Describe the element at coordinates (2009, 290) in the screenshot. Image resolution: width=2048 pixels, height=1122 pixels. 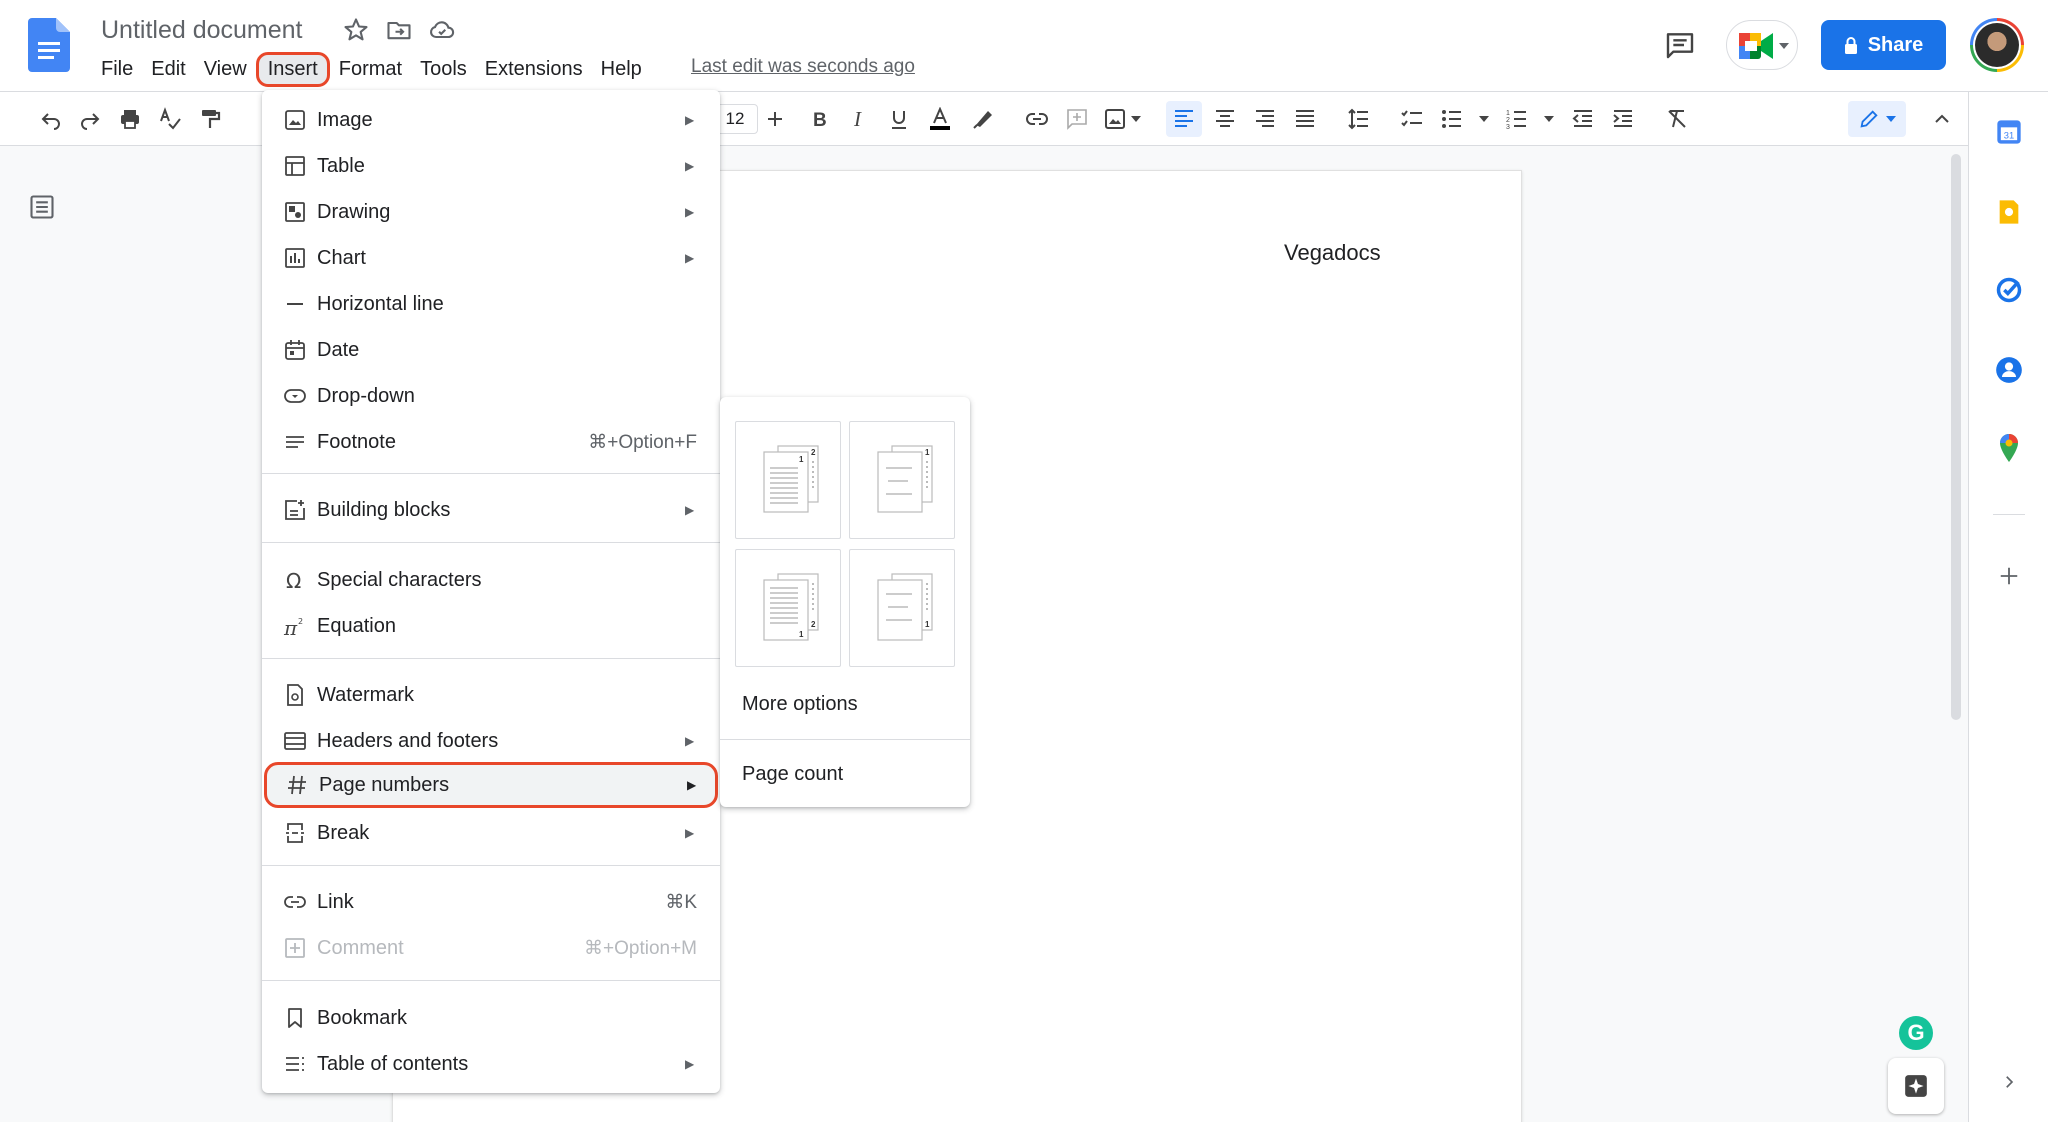
I see `tasks-app-icon` at that location.